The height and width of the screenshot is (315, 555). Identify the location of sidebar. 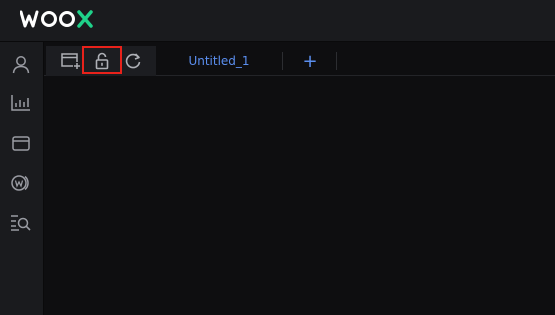
(22, 178).